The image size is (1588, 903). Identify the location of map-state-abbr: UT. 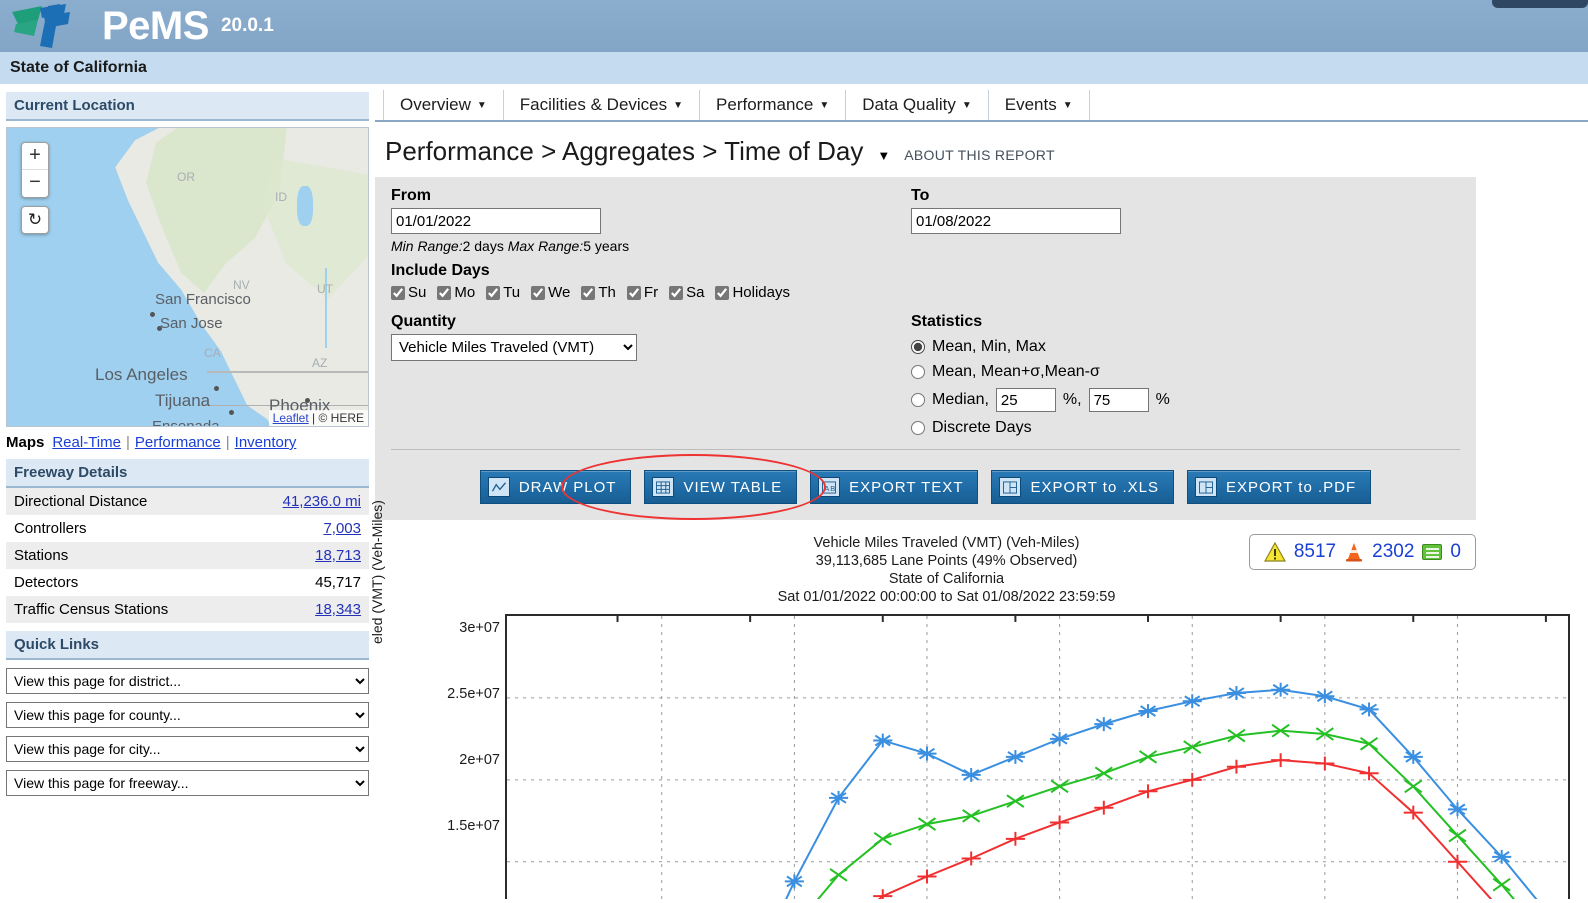
(325, 289).